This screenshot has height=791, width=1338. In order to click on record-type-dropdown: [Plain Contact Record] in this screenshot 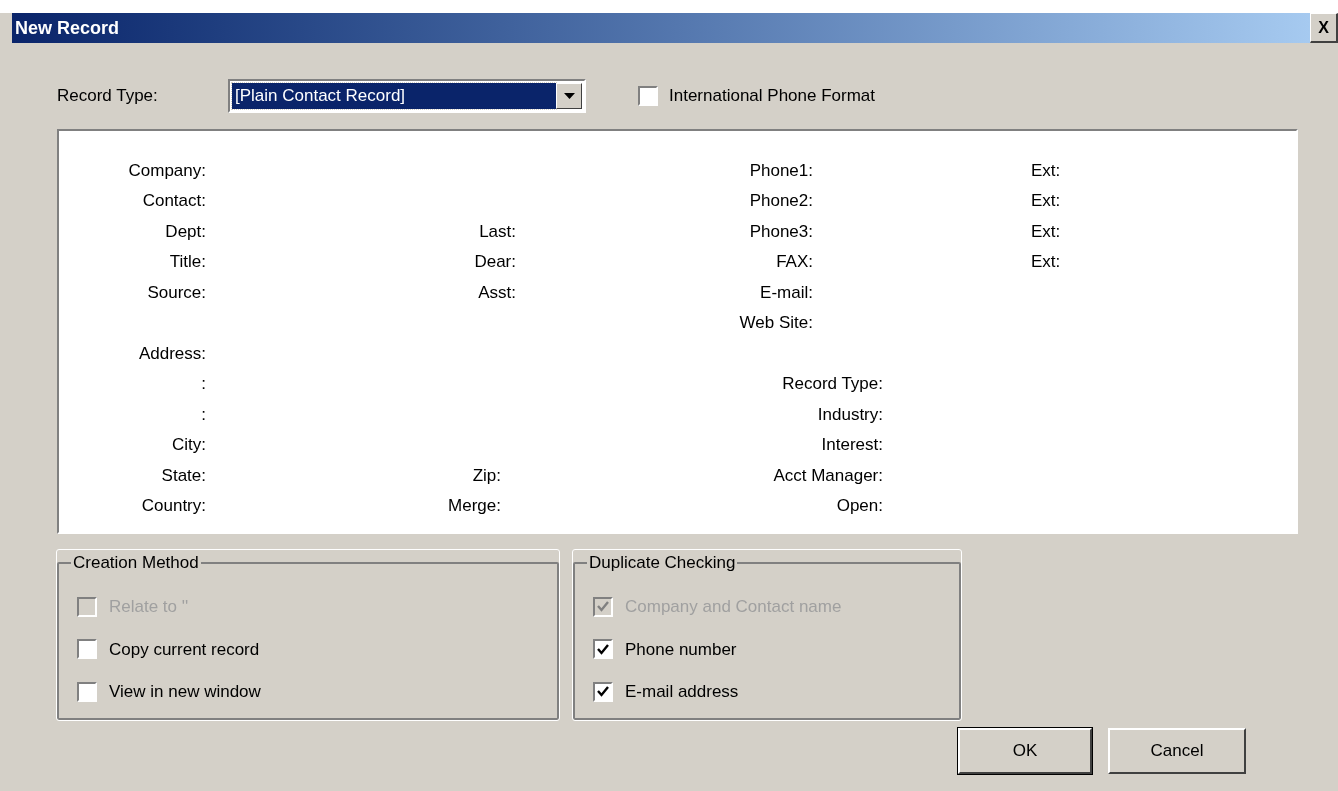, I will do `click(407, 96)`.